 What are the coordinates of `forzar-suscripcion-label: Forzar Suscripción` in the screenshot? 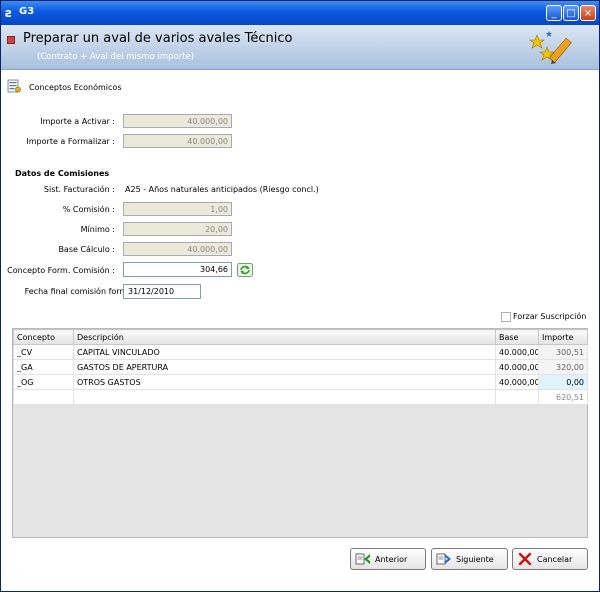 It's located at (550, 316).